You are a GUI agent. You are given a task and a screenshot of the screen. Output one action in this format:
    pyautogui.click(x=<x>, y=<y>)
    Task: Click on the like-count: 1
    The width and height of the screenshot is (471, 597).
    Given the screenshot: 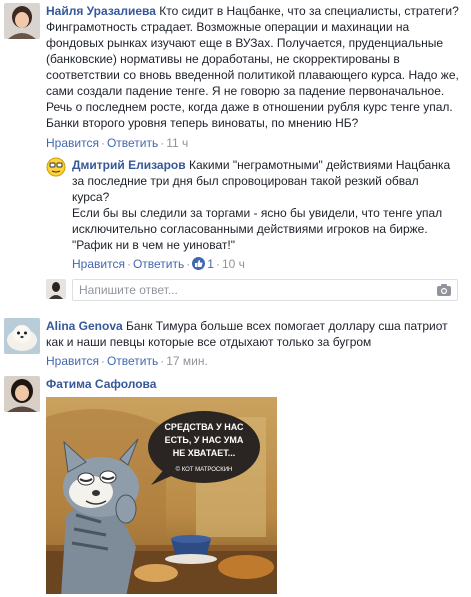 What is the action you would take?
    pyautogui.click(x=210, y=264)
    